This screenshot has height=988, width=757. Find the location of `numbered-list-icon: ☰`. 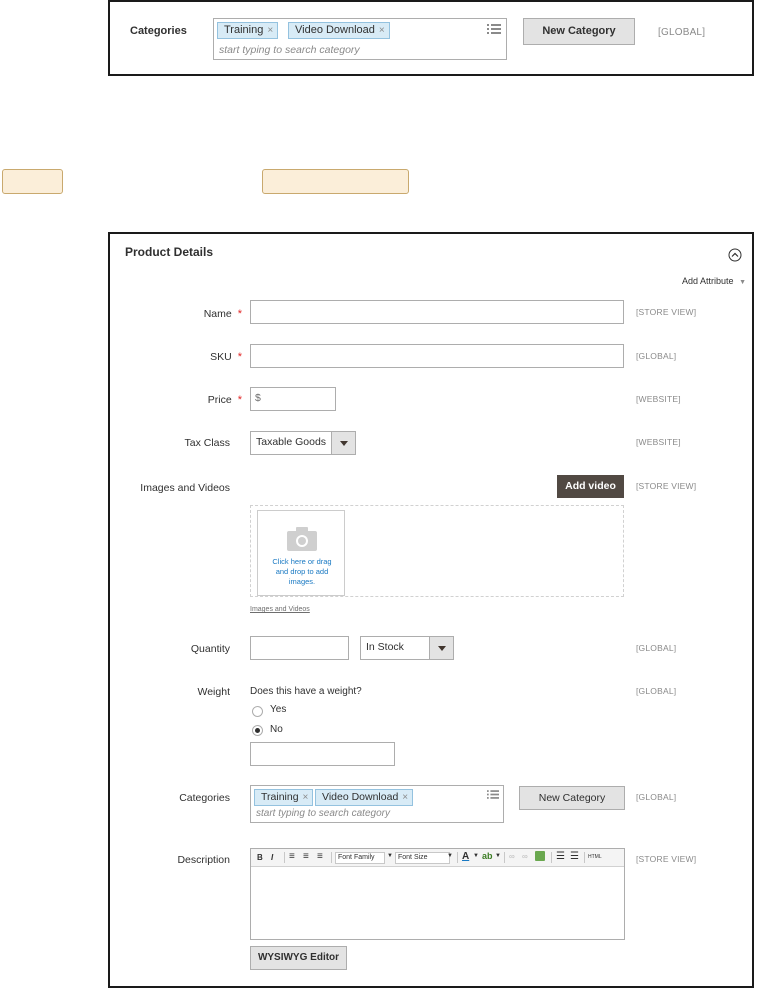

numbered-list-icon: ☰ is located at coordinates (574, 856).